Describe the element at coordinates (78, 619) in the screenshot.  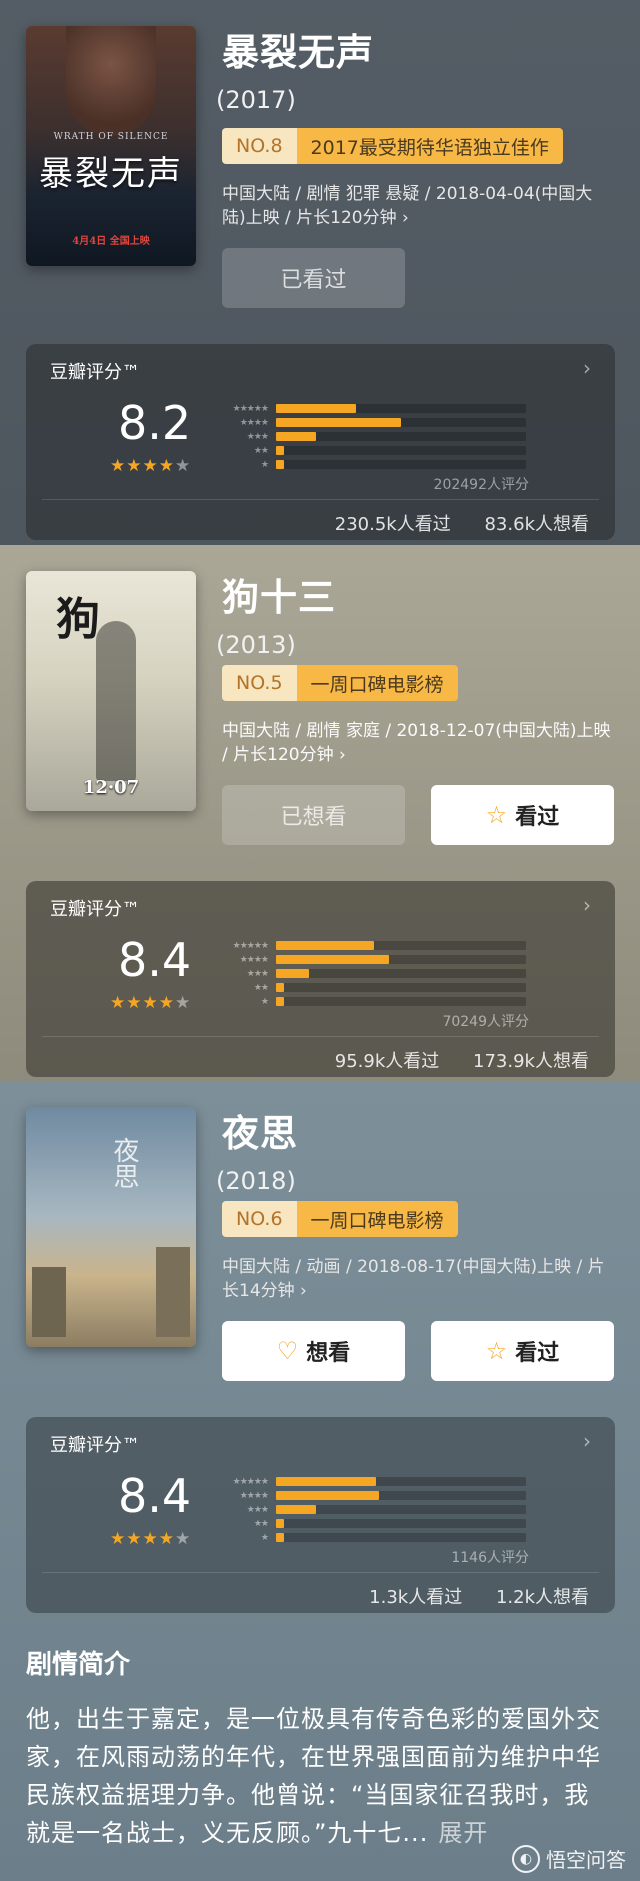
I see `poster-title: 狗` at that location.